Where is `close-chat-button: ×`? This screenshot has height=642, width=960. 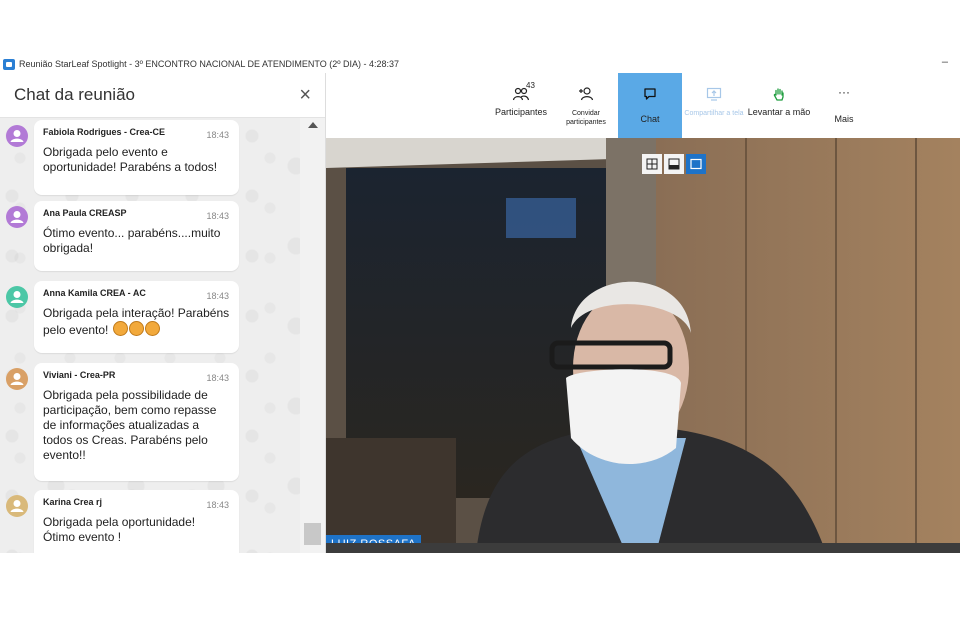 close-chat-button: × is located at coordinates (305, 95).